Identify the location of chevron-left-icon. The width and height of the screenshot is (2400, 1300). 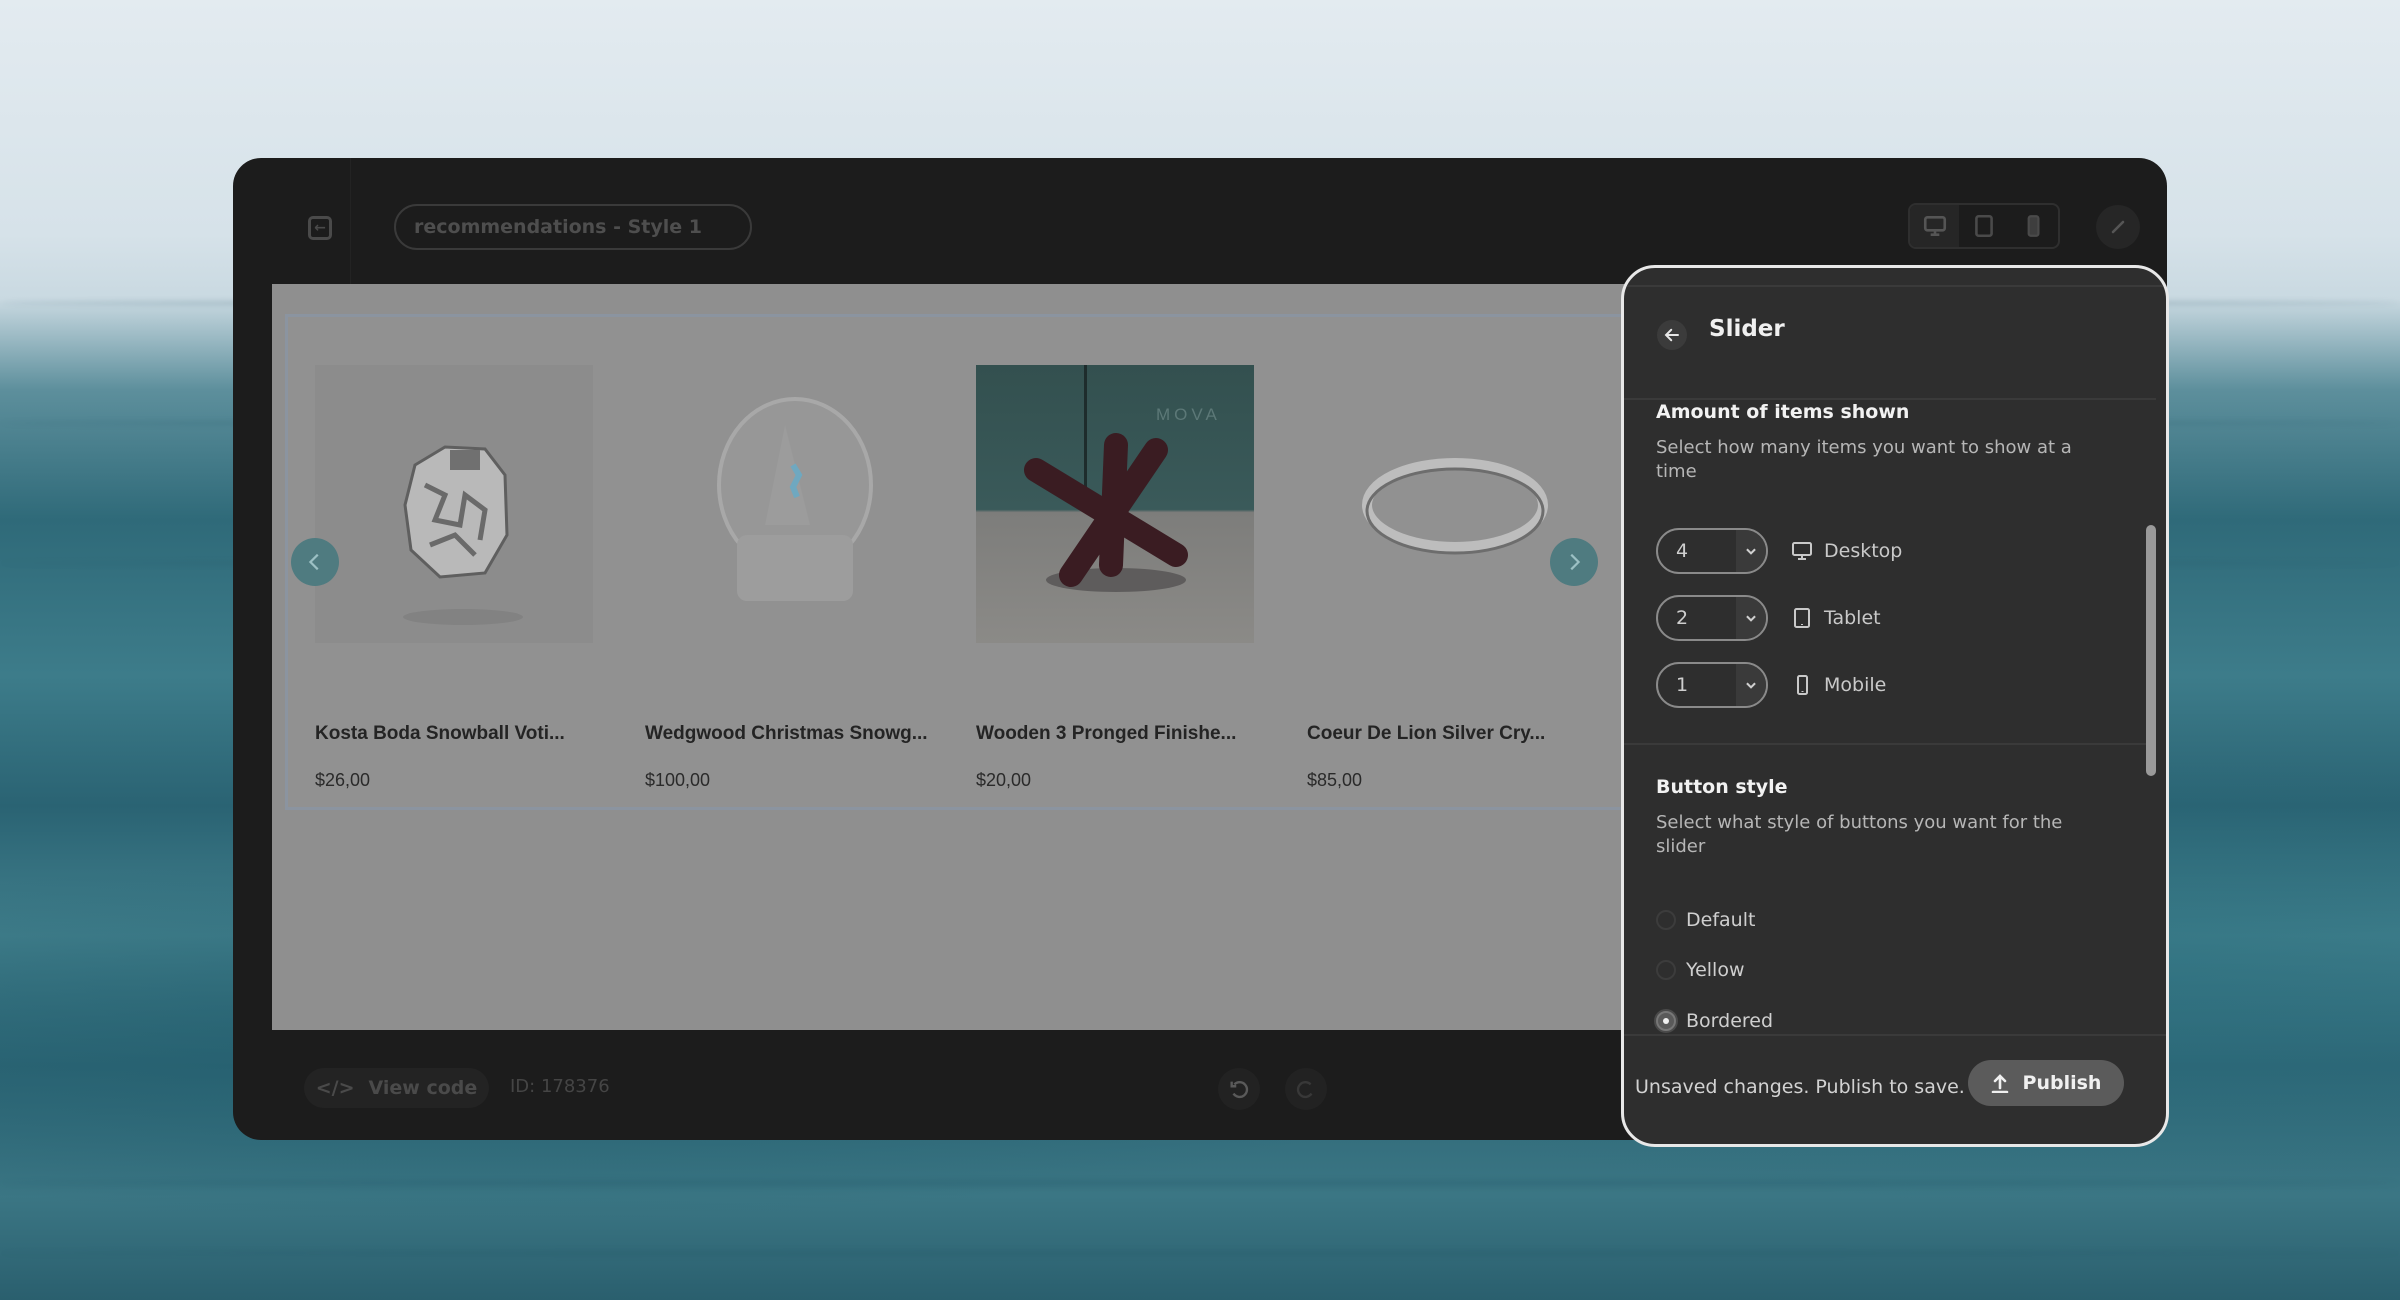
(313, 562).